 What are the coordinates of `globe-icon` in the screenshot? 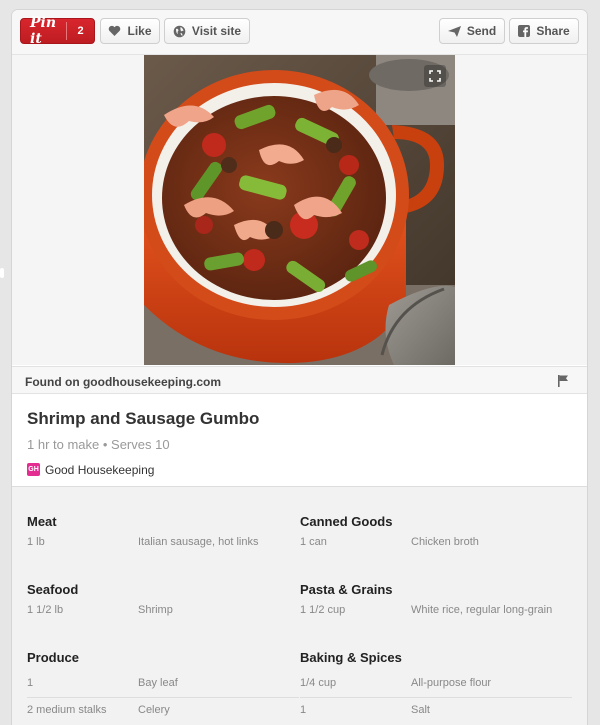 It's located at (179, 31).